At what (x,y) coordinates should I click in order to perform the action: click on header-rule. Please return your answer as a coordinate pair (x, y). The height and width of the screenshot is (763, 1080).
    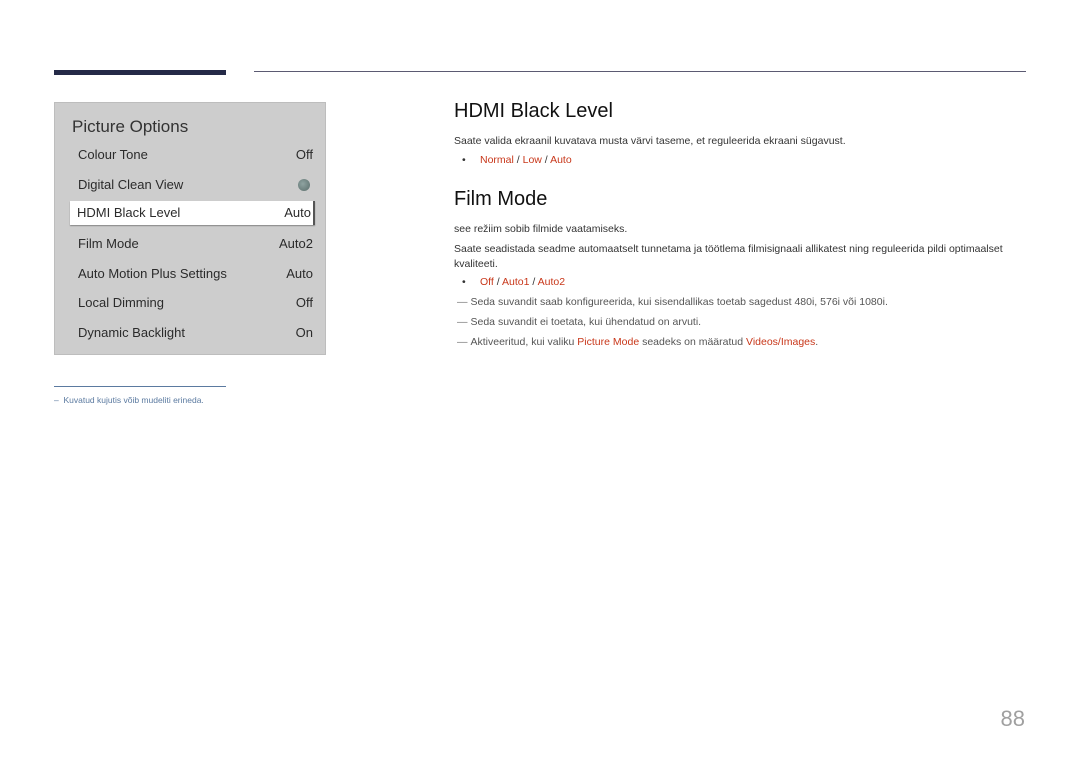
    Looking at the image, I should click on (640, 71).